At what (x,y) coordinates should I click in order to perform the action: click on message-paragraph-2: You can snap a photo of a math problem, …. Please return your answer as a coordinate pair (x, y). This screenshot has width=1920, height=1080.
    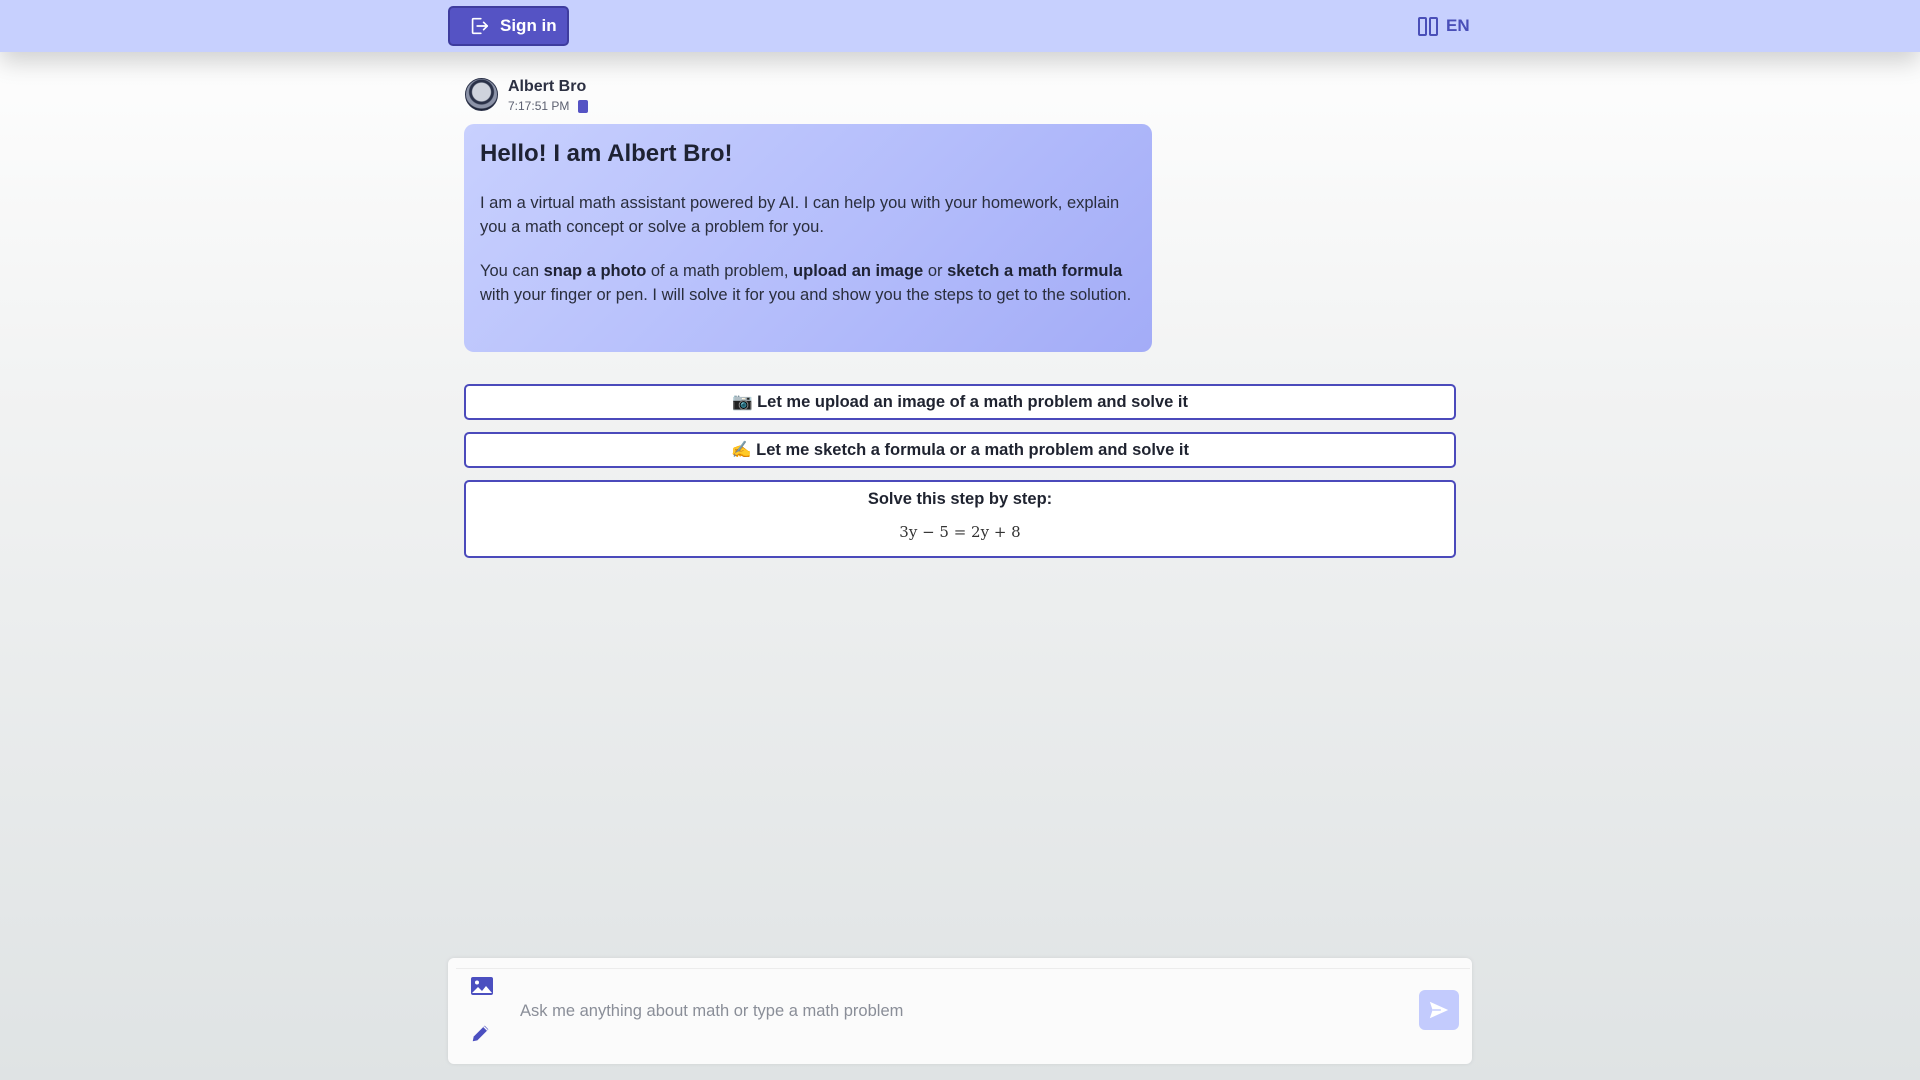
    Looking at the image, I should click on (808, 283).